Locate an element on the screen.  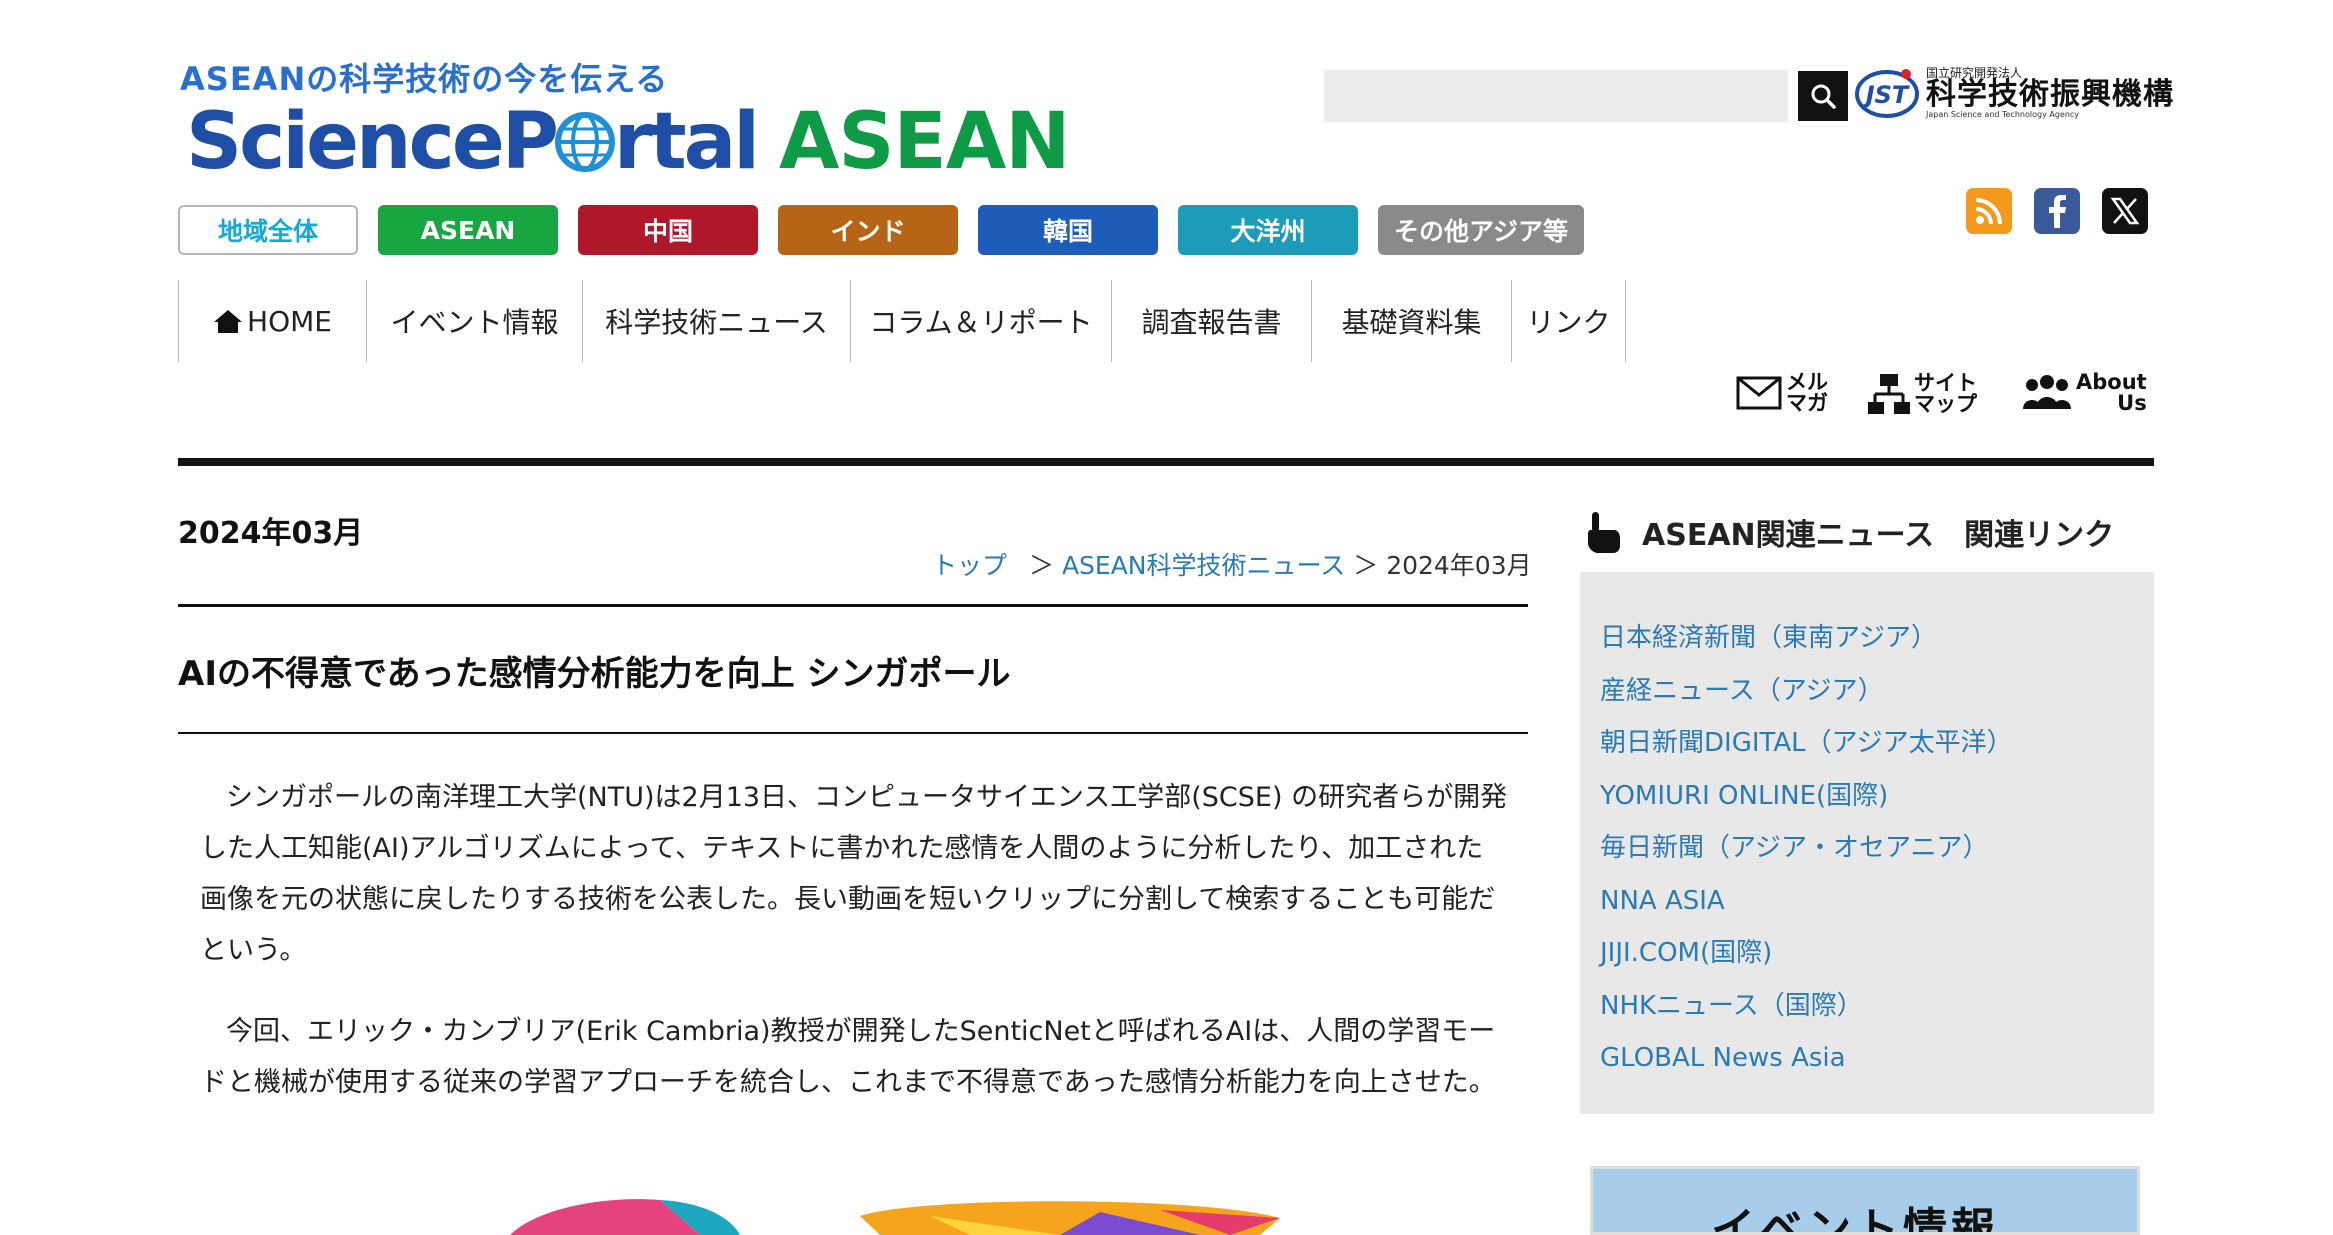
jst-mark-text: JST is located at coordinates (1886, 95).